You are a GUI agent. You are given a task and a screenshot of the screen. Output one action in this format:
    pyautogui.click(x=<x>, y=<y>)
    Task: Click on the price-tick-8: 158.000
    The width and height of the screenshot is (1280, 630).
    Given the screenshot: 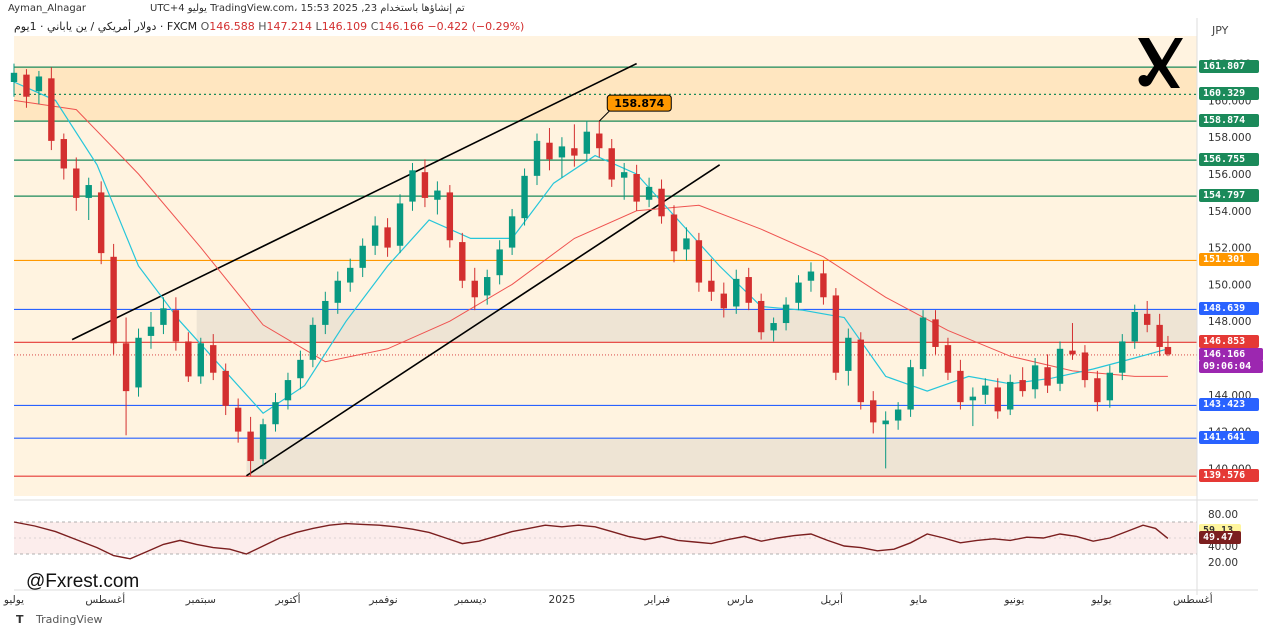 What is the action you would take?
    pyautogui.click(x=1229, y=138)
    